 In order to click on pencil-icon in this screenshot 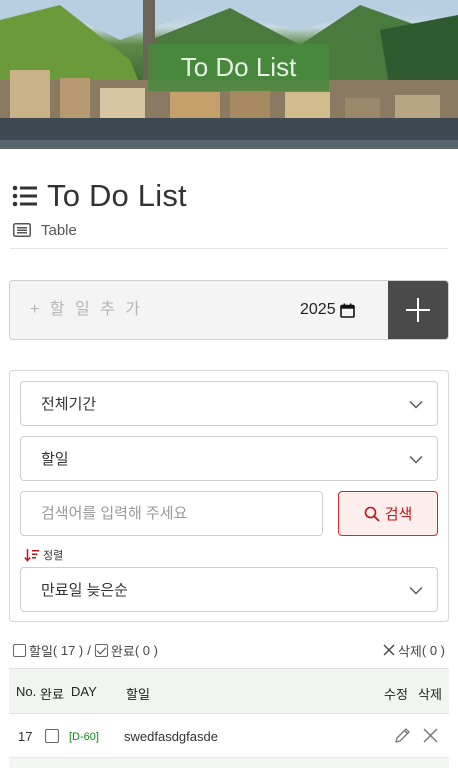, I will do `click(402, 735)`.